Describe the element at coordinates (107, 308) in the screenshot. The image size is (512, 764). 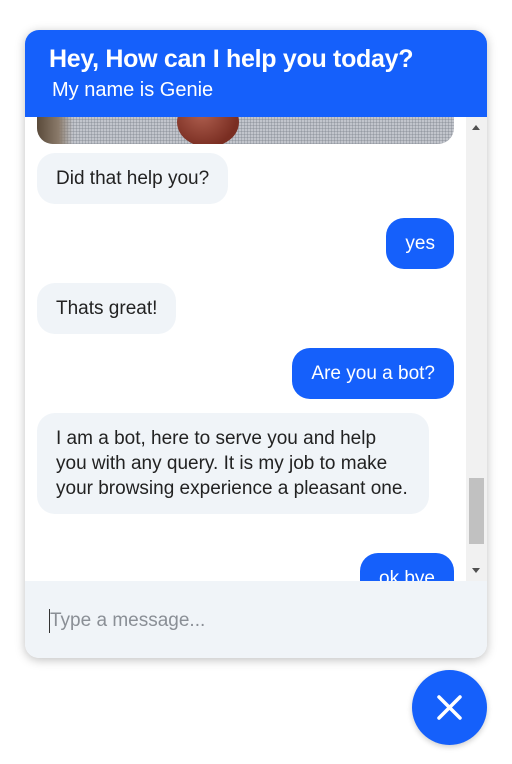
I see `bot-message: Thats great!` at that location.